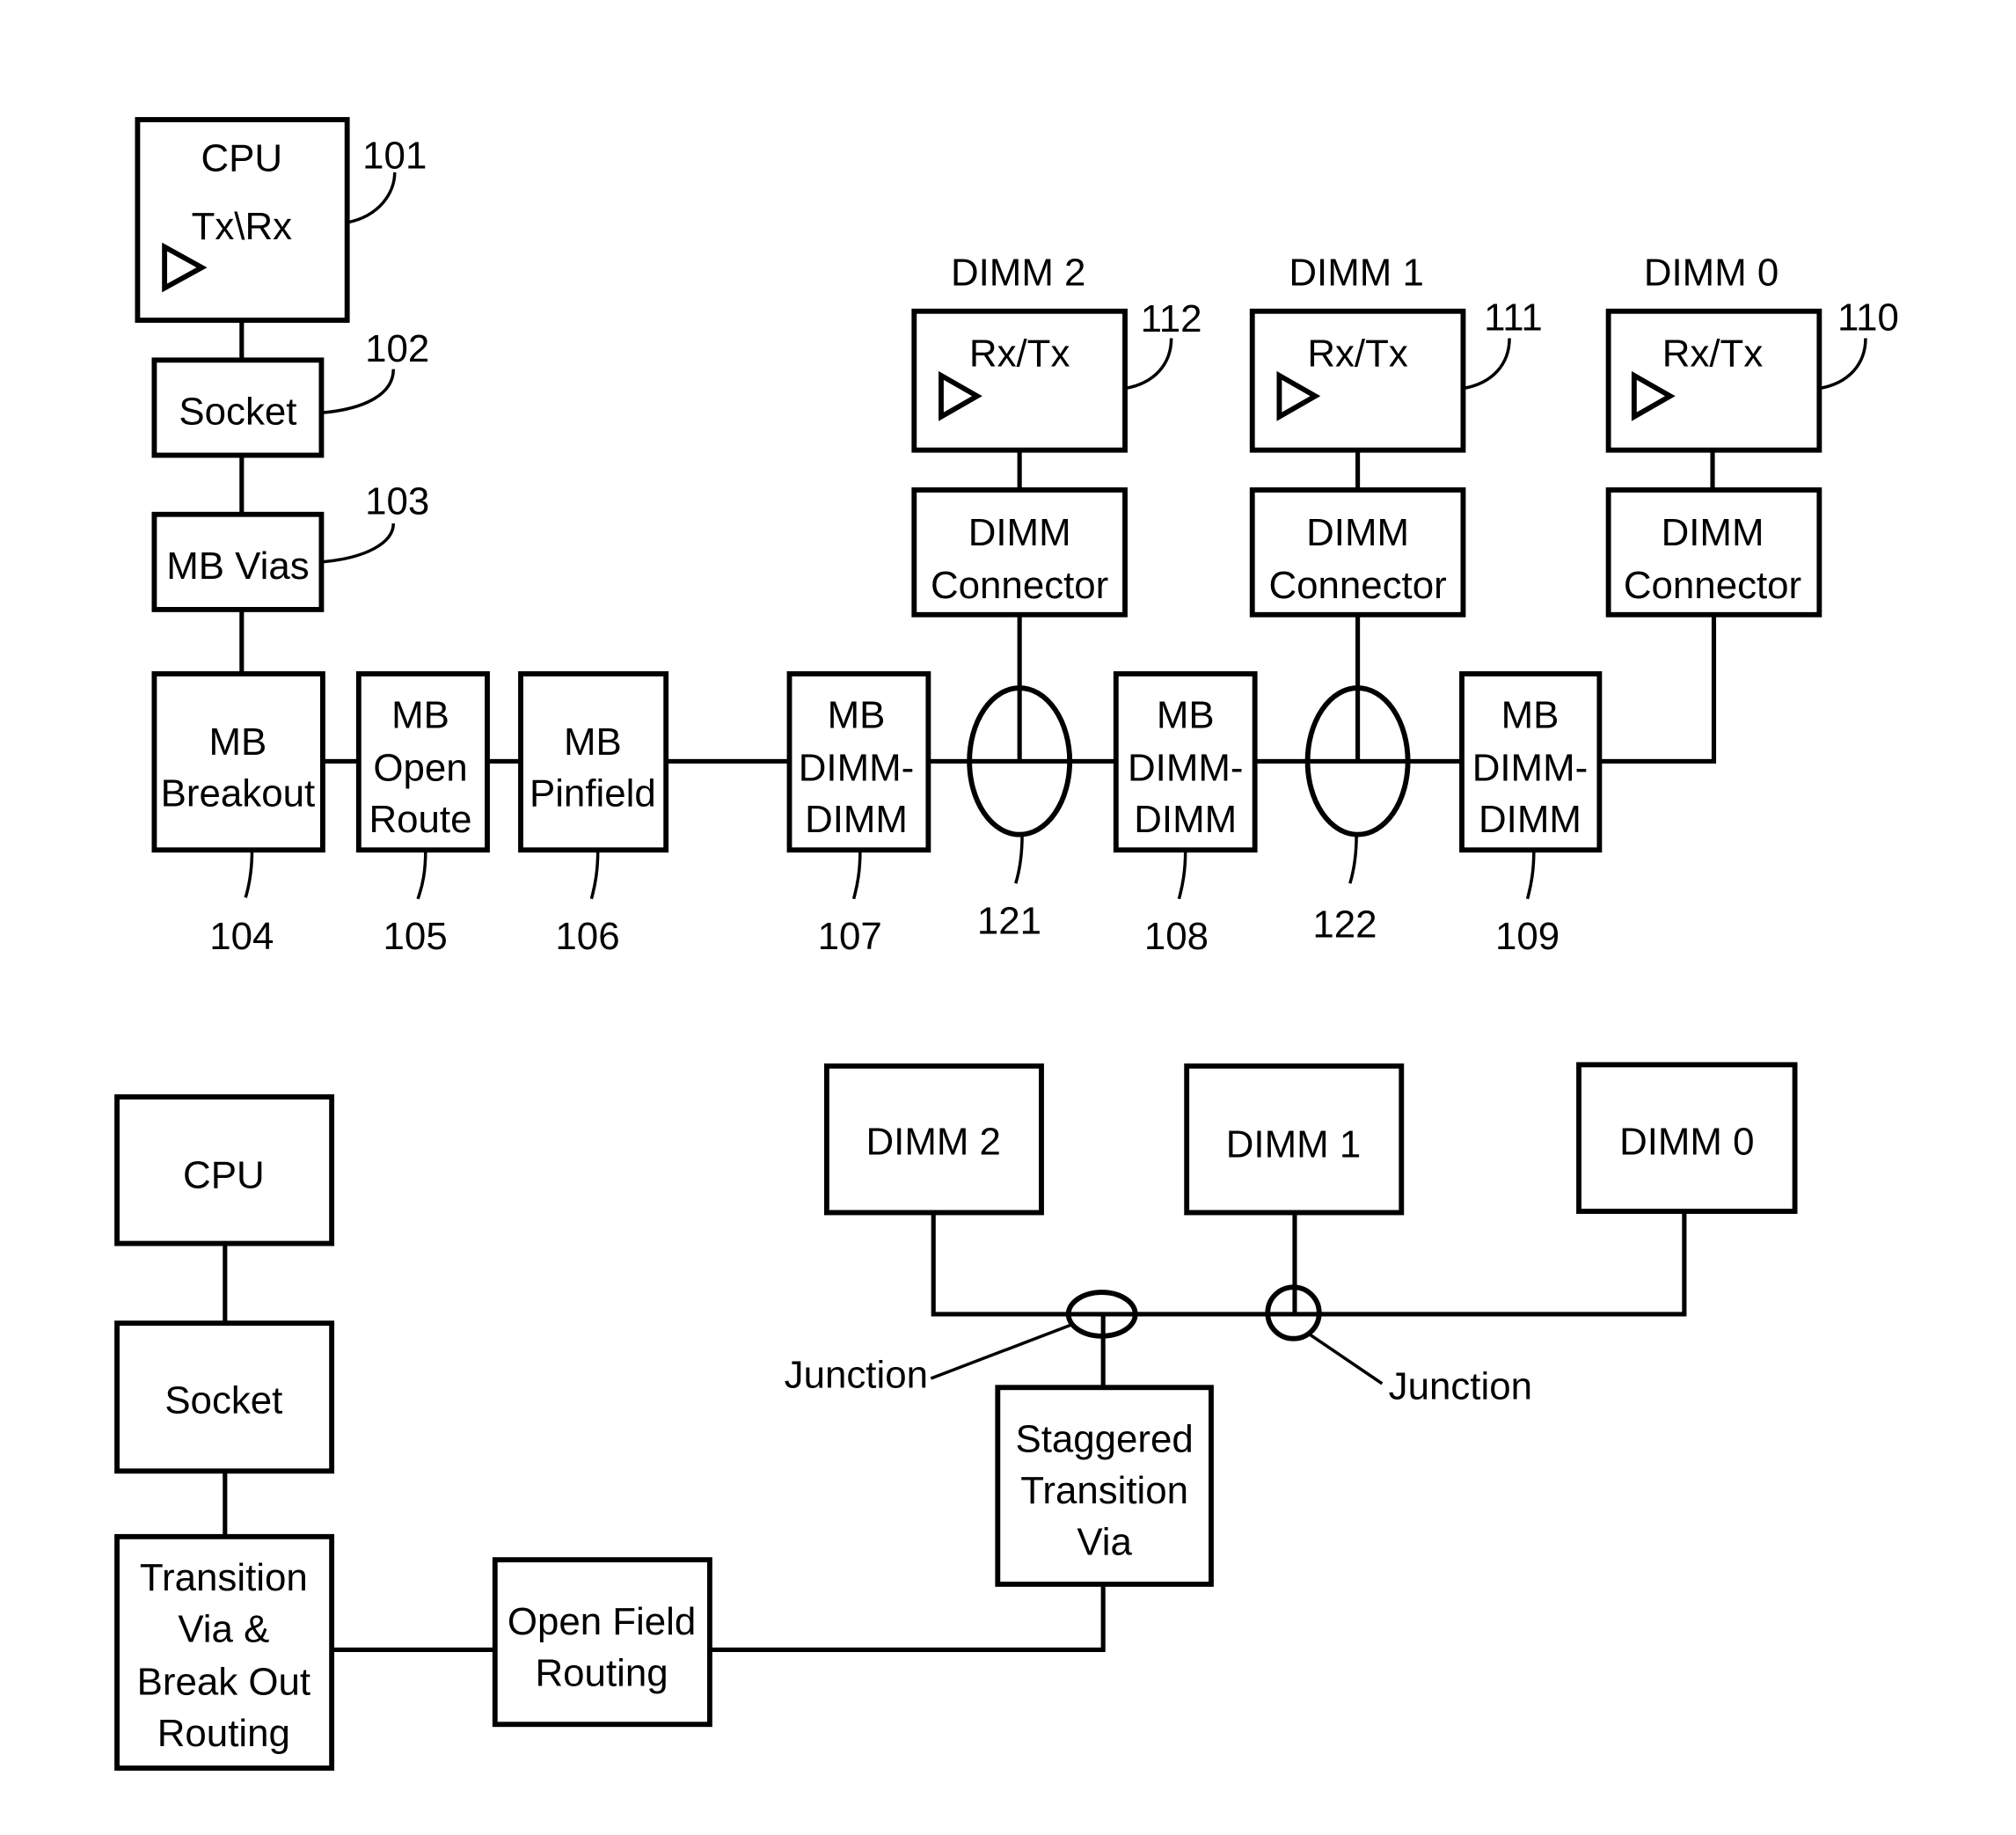 The height and width of the screenshot is (1835, 2016). I want to click on b-dimm2-label: DIMM 2, so click(933, 1142).